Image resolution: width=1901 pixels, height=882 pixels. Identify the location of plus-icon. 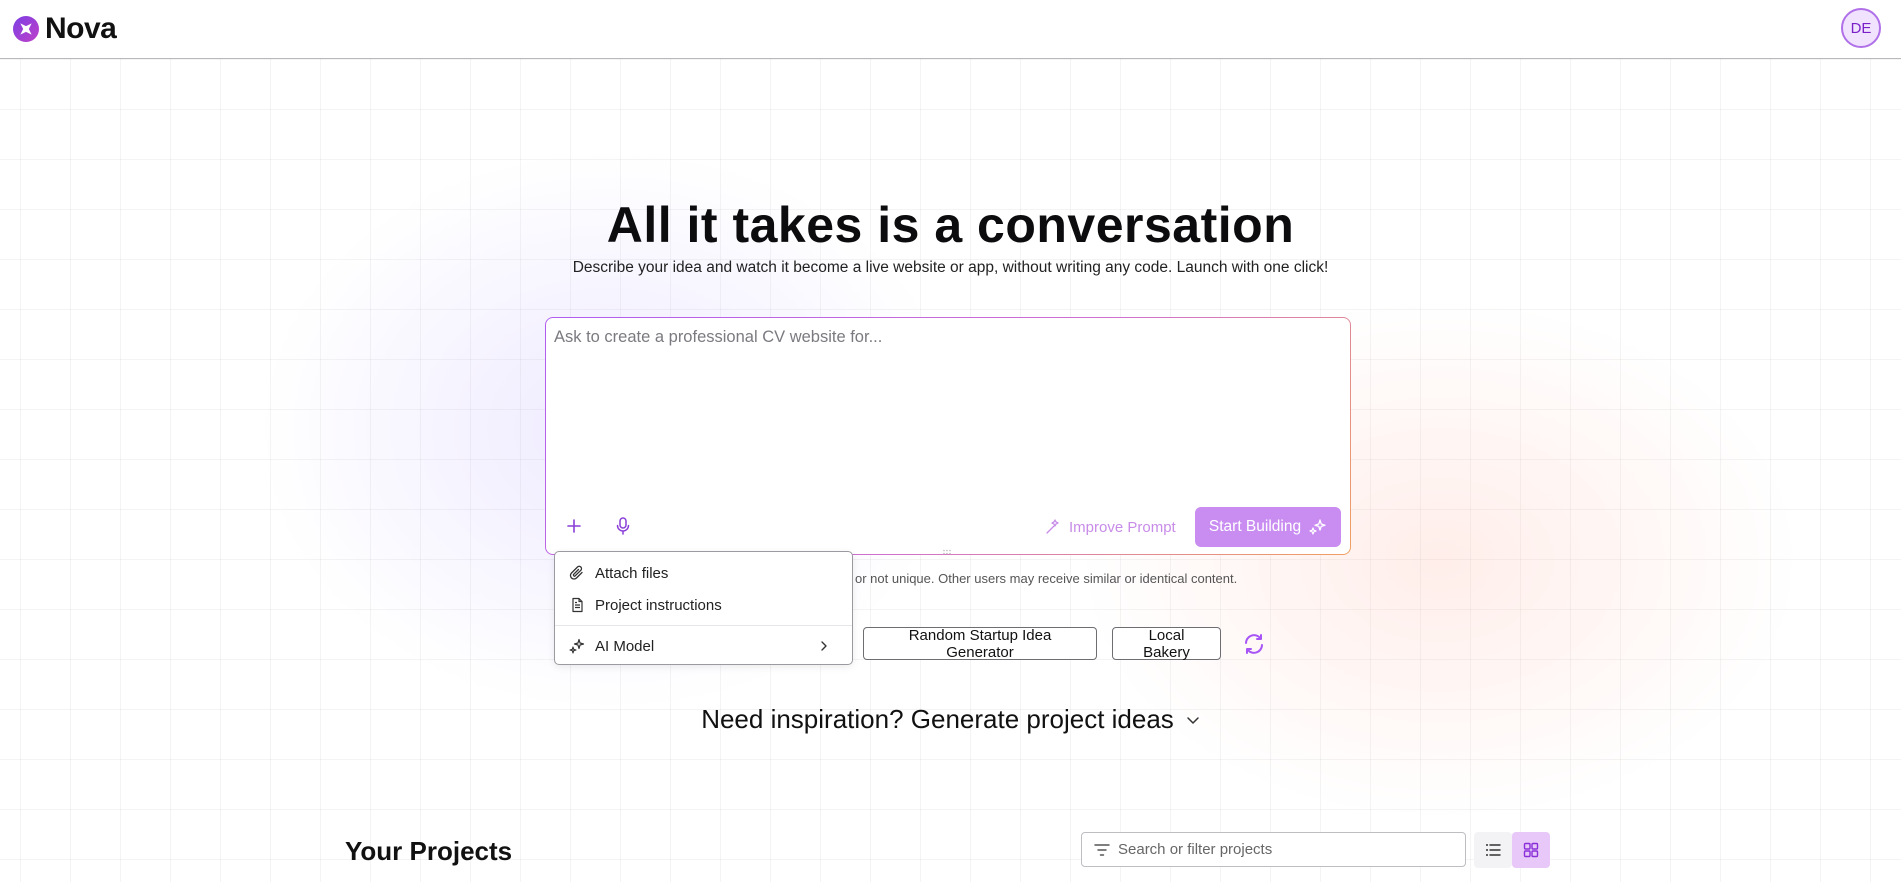
(574, 526).